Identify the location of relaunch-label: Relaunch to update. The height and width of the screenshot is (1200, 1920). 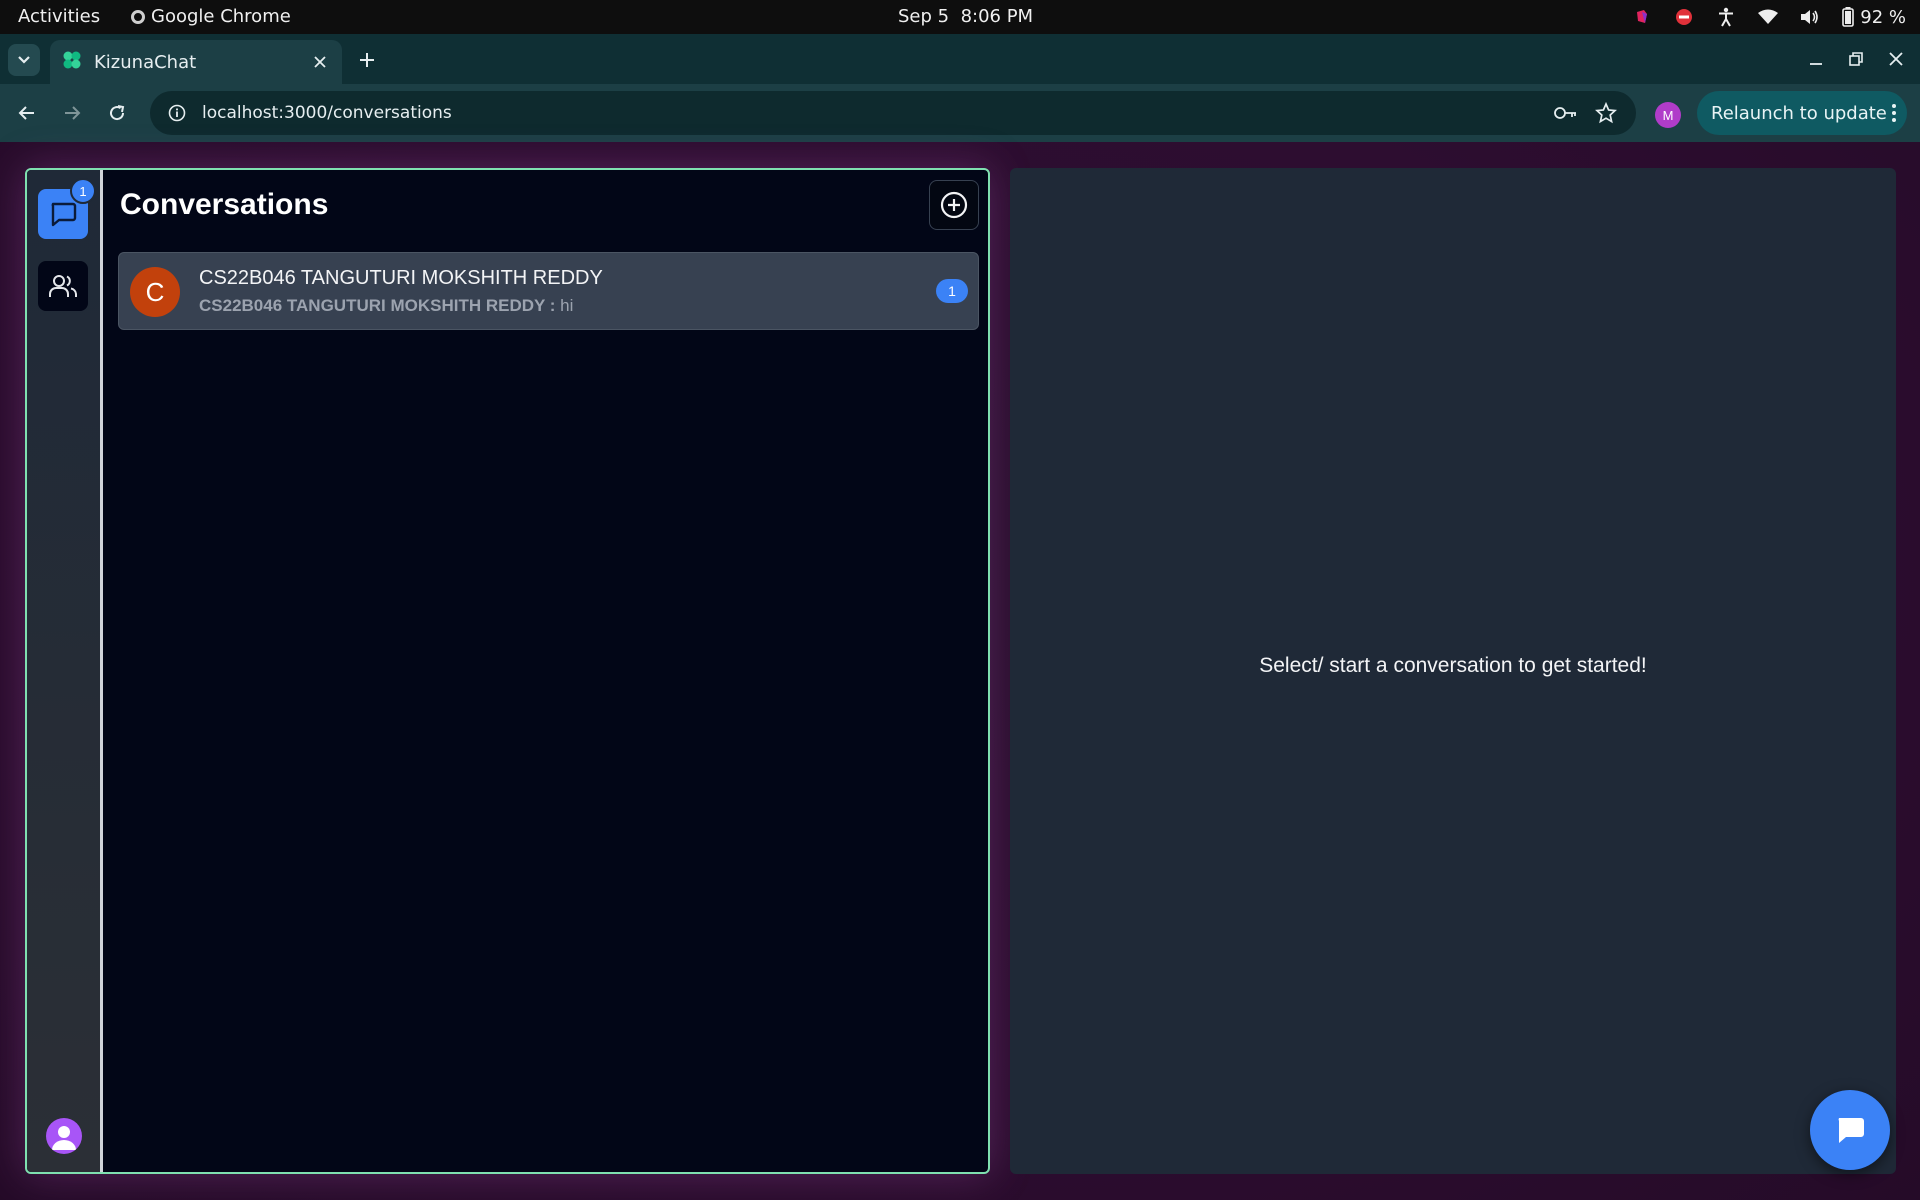
(1799, 113).